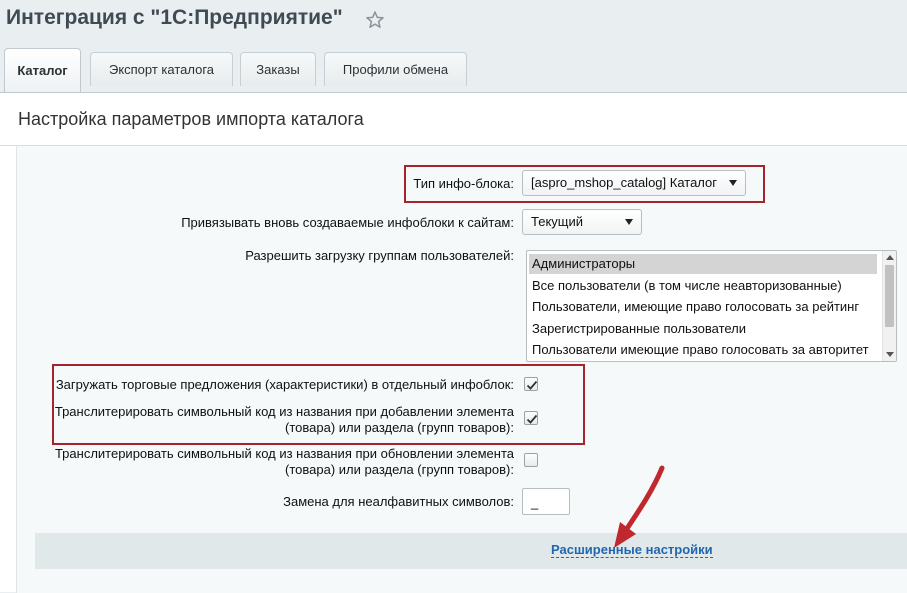 The height and width of the screenshot is (593, 907). I want to click on bind-sites-value: Текущий, so click(557, 221).